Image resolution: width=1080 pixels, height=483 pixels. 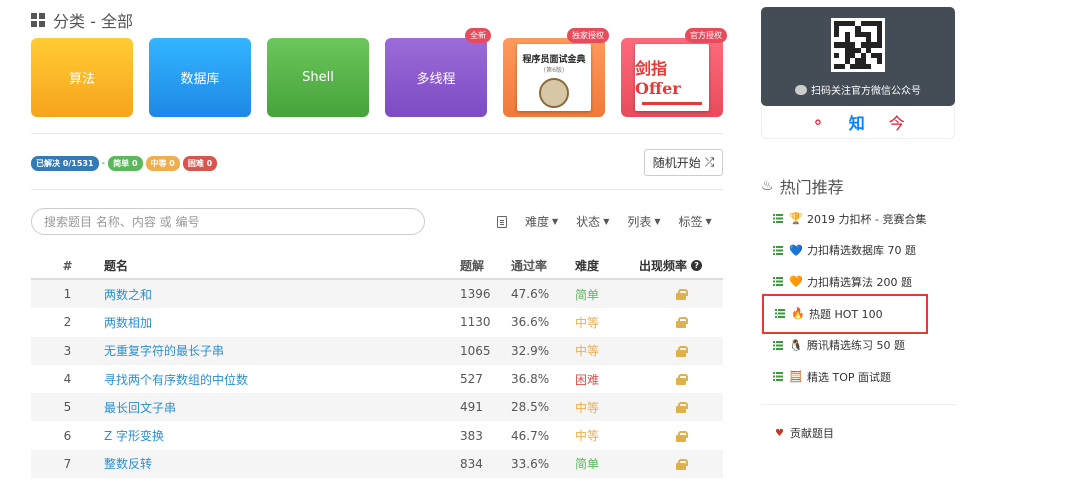 I want to click on badge-icon: 💙, so click(x=796, y=250).